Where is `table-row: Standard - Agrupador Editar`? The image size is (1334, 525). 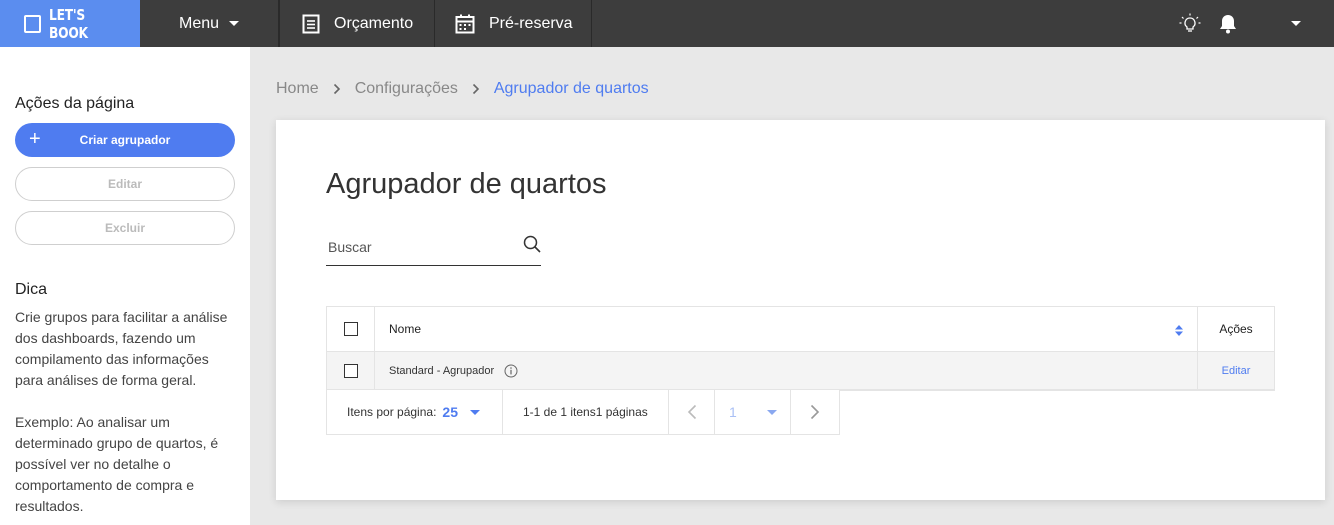 table-row: Standard - Agrupador Editar is located at coordinates (800, 371).